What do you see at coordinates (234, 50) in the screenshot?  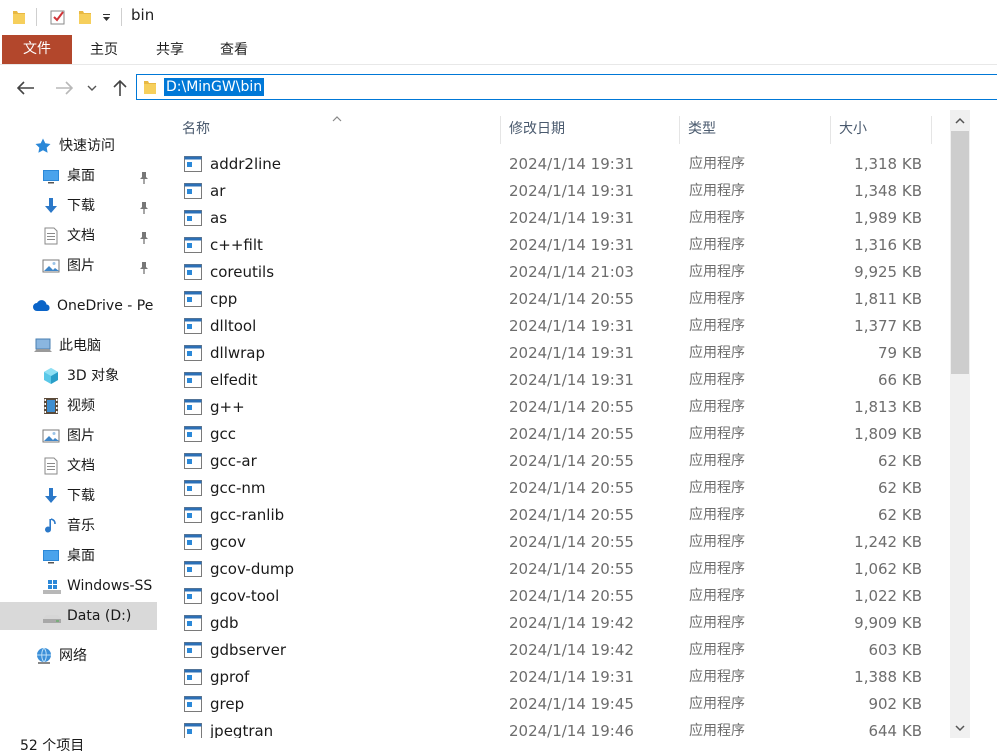 I see `tab-view: 查看` at bounding box center [234, 50].